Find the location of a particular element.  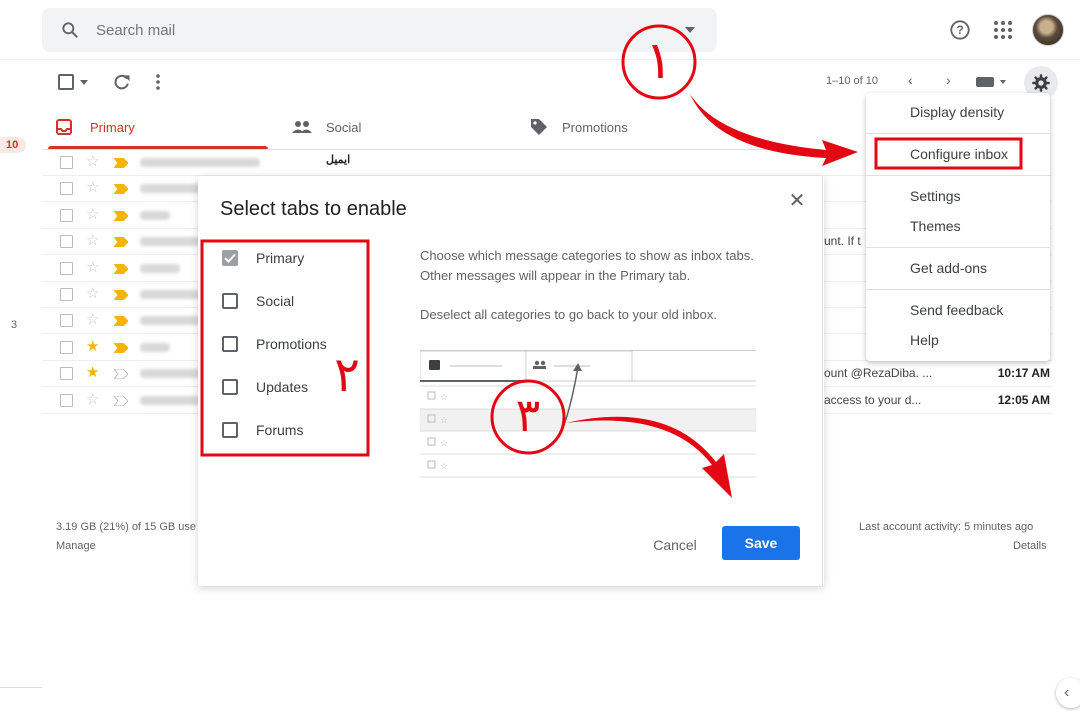

annotation-number-3: ٣ is located at coordinates (528, 415).